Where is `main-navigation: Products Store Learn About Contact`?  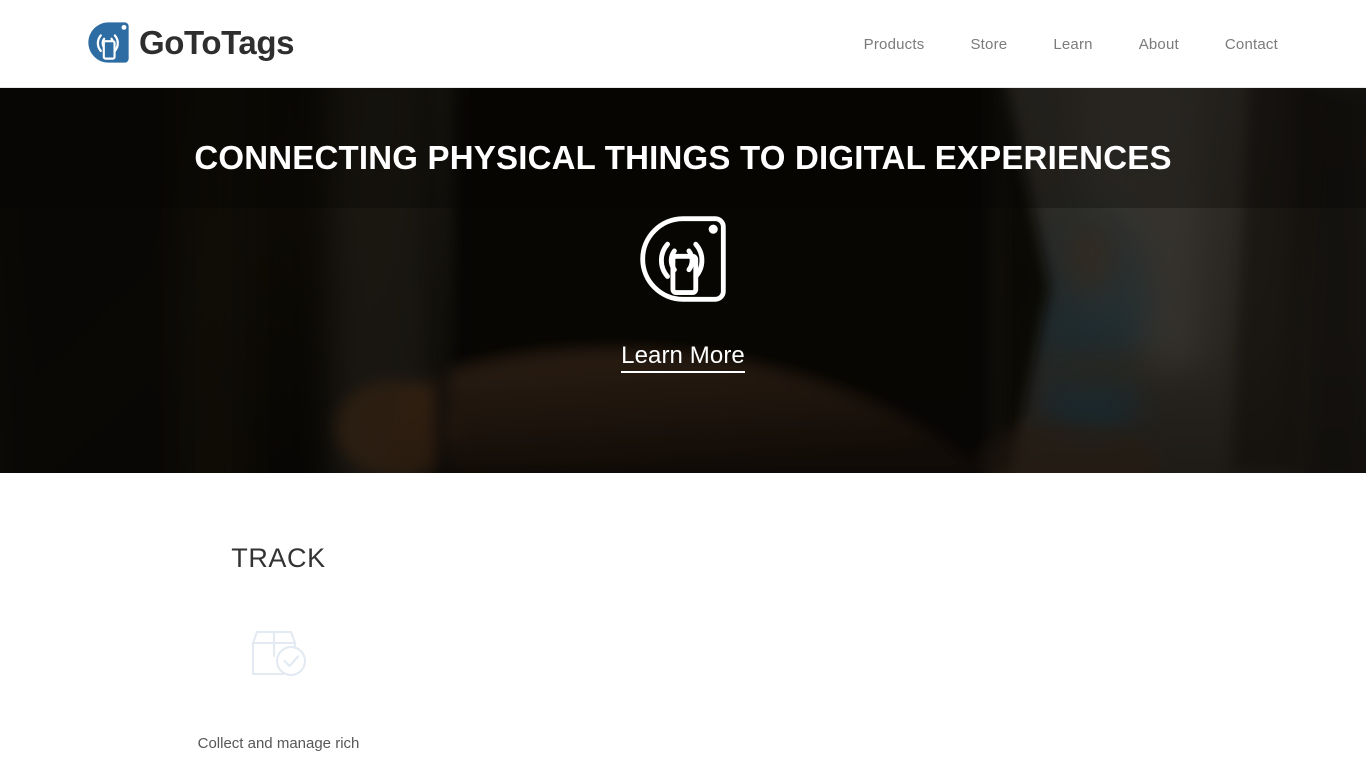 main-navigation: Products Store Learn About Contact is located at coordinates (1059, 44).